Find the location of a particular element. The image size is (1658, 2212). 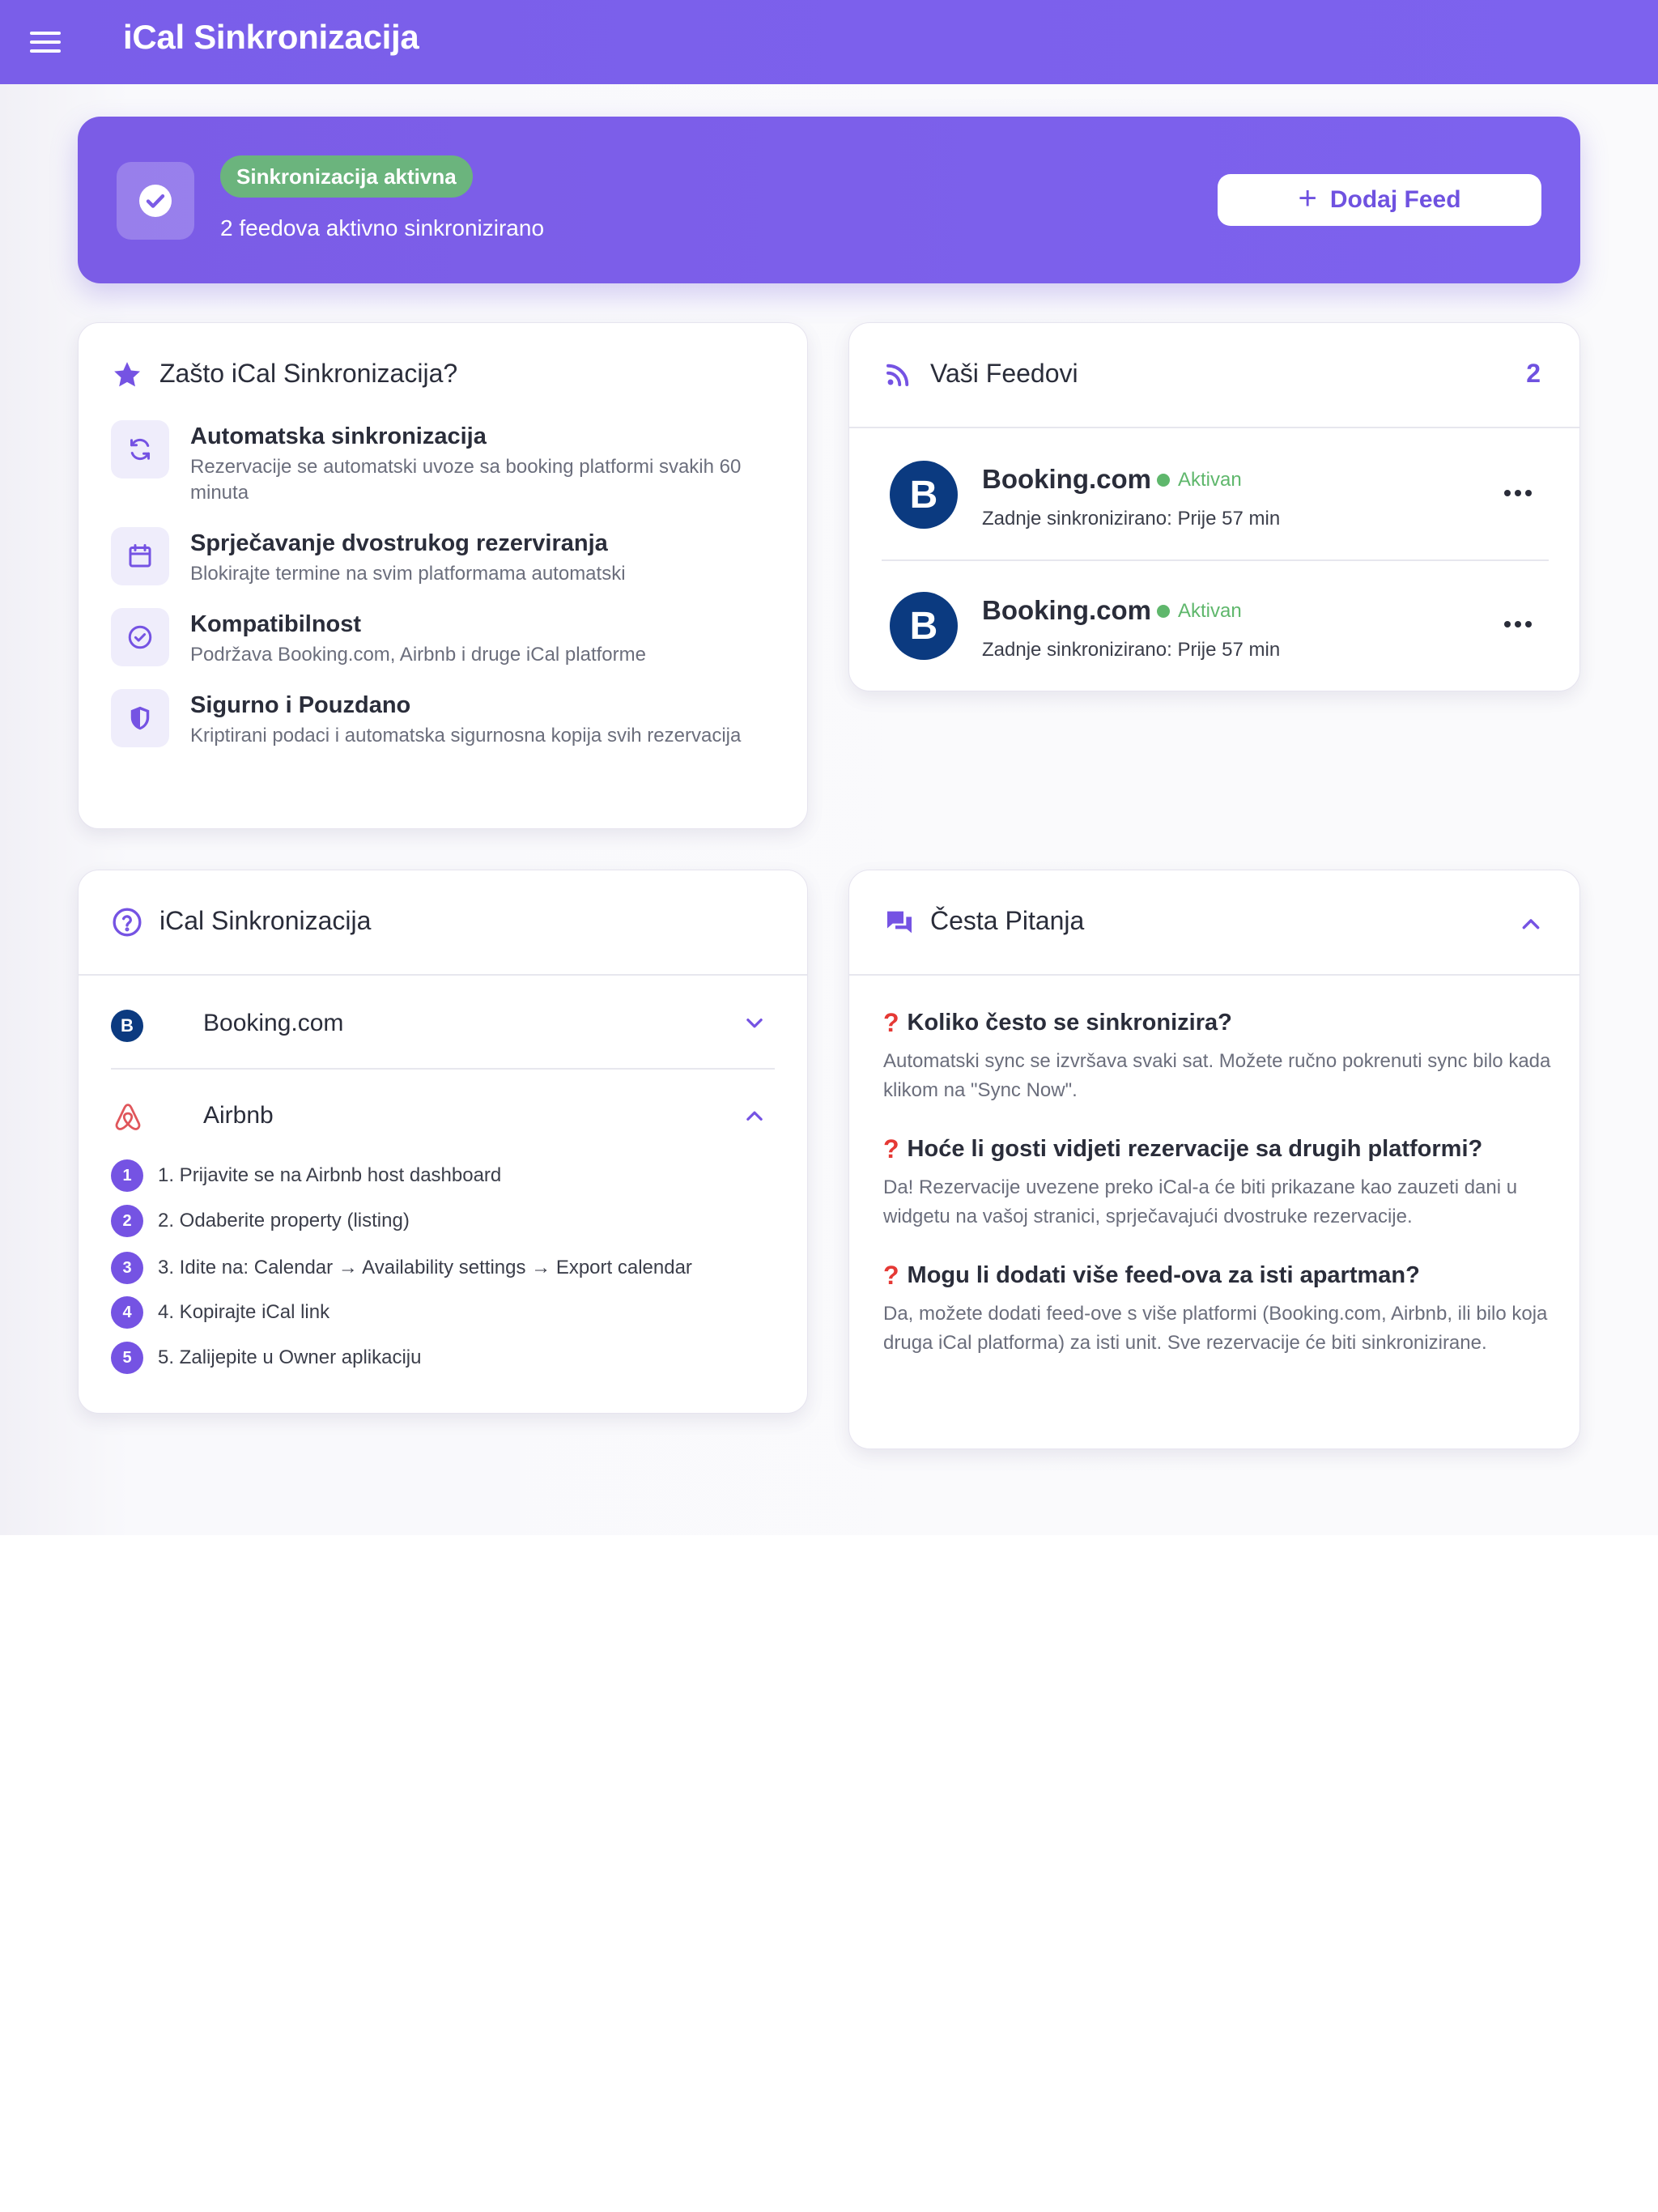

airbnb-icon is located at coordinates (128, 1117).